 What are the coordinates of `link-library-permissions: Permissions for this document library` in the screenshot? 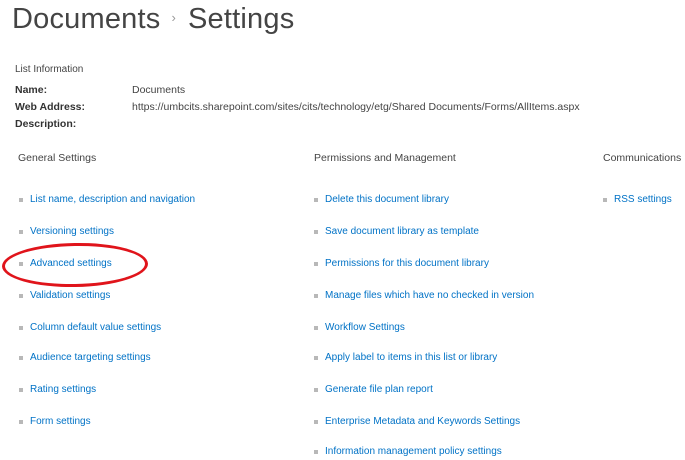 It's located at (407, 264).